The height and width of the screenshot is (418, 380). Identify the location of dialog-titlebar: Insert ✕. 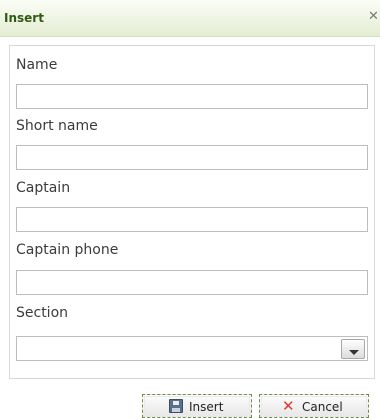
(190, 18).